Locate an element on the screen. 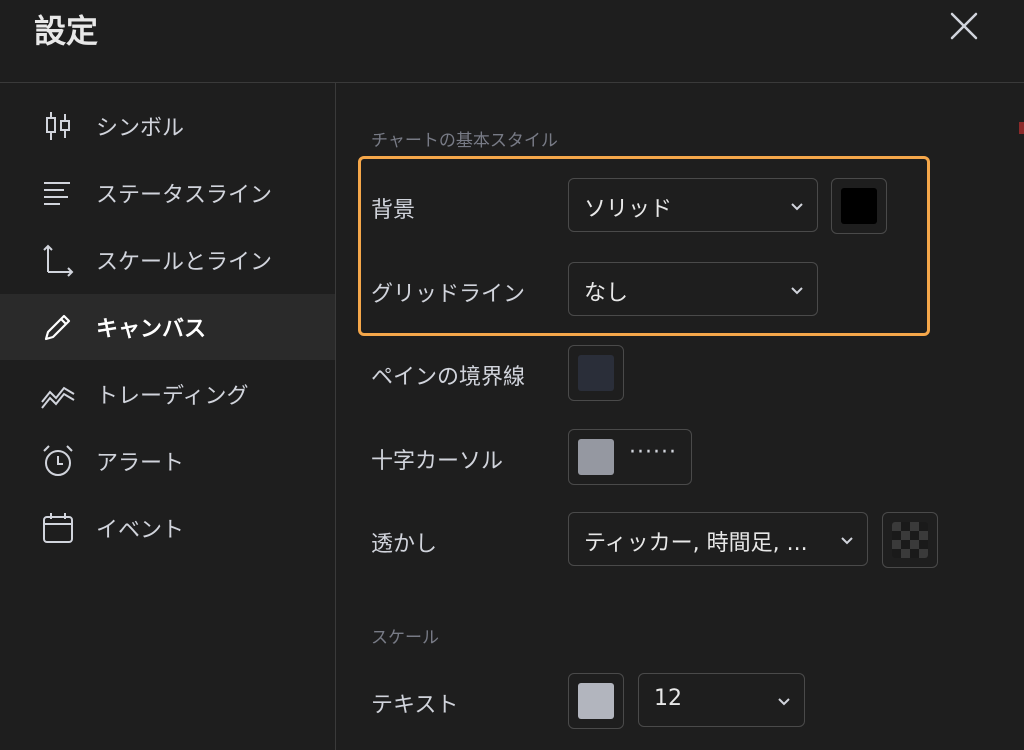 The width and height of the screenshot is (1024, 750). crosshair-line-style: ······ is located at coordinates (653, 452).